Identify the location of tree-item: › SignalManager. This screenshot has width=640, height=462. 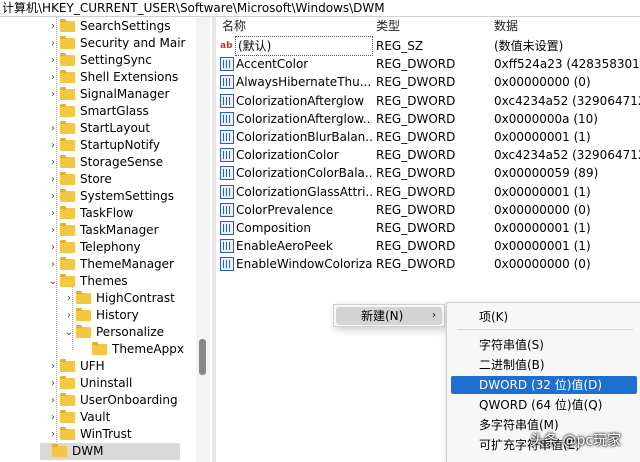
(108, 94).